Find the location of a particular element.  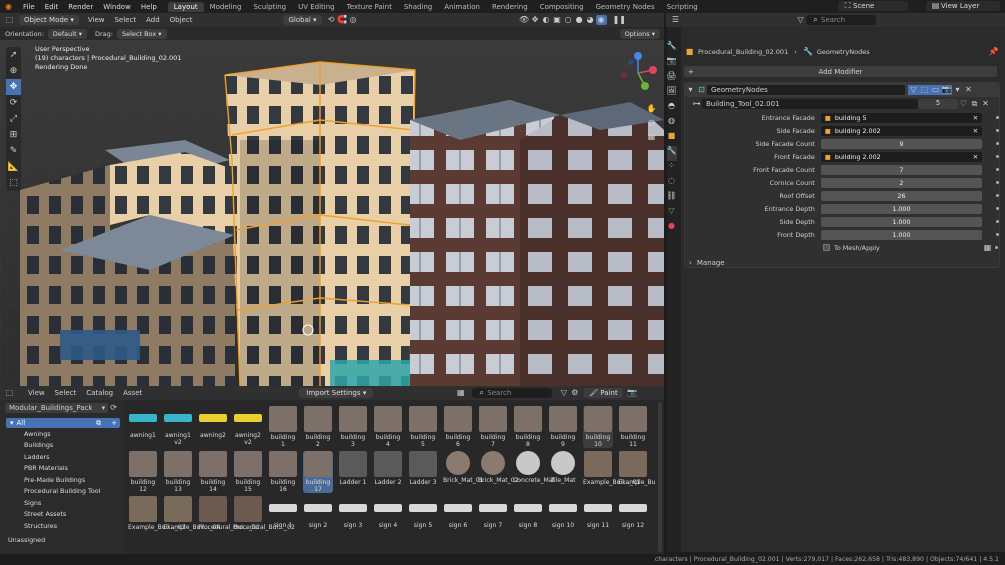

asset-thumbnail: building 9 is located at coordinates (563, 427).